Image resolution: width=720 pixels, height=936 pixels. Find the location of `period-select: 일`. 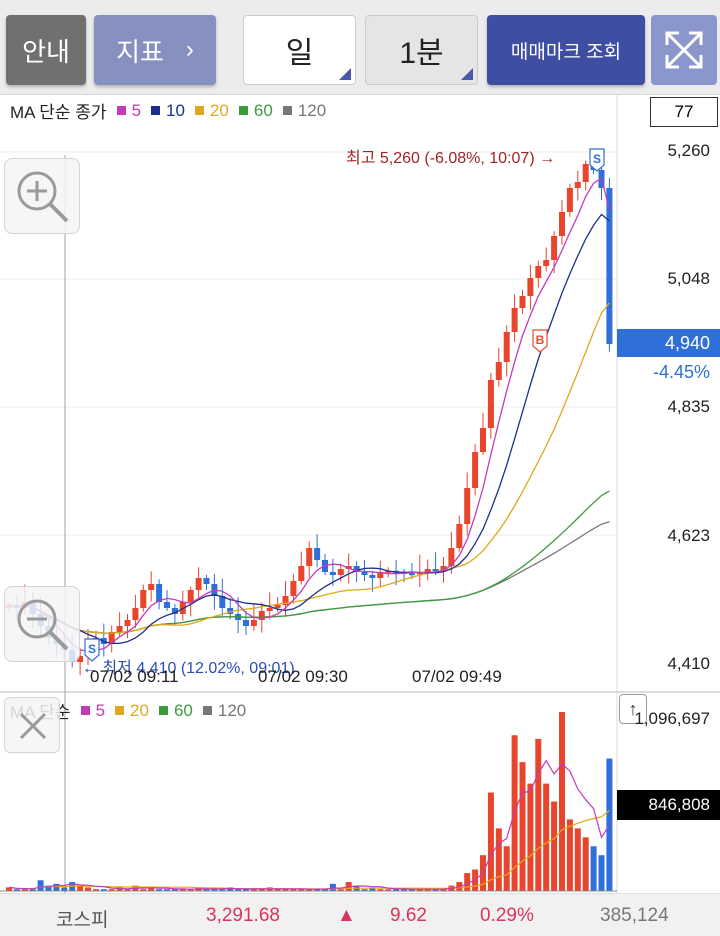

period-select: 일 is located at coordinates (299, 50).